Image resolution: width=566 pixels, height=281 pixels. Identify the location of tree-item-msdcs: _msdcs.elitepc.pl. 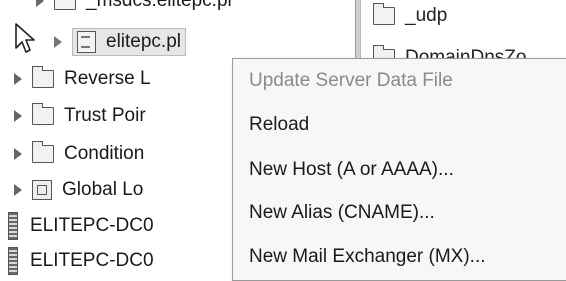
(134, 8).